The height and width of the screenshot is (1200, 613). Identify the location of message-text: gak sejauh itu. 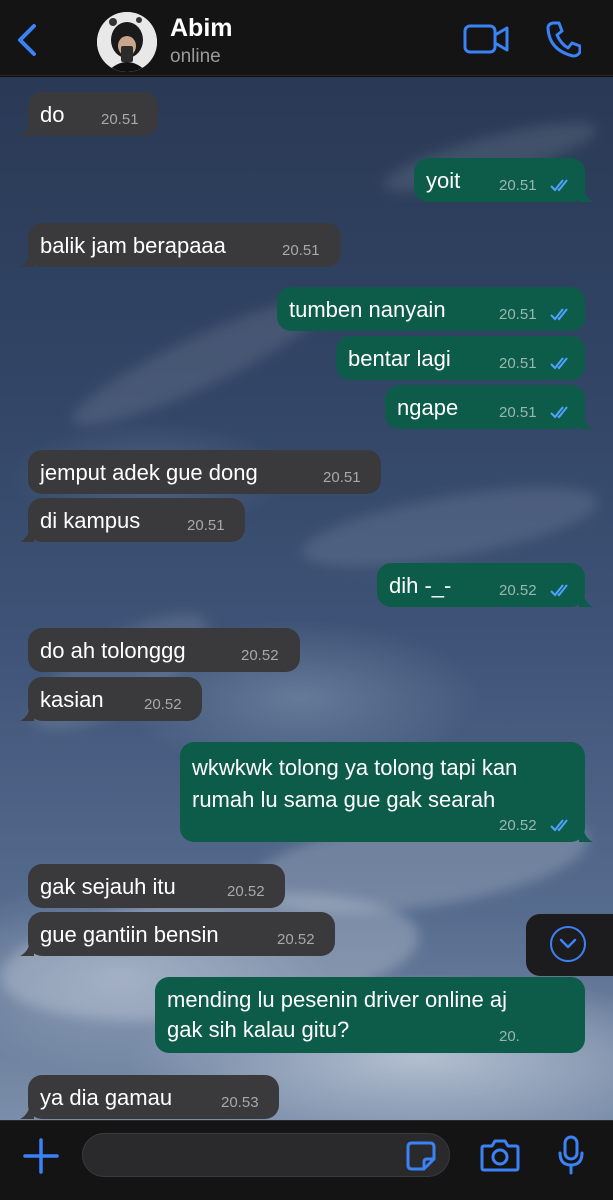
(108, 886).